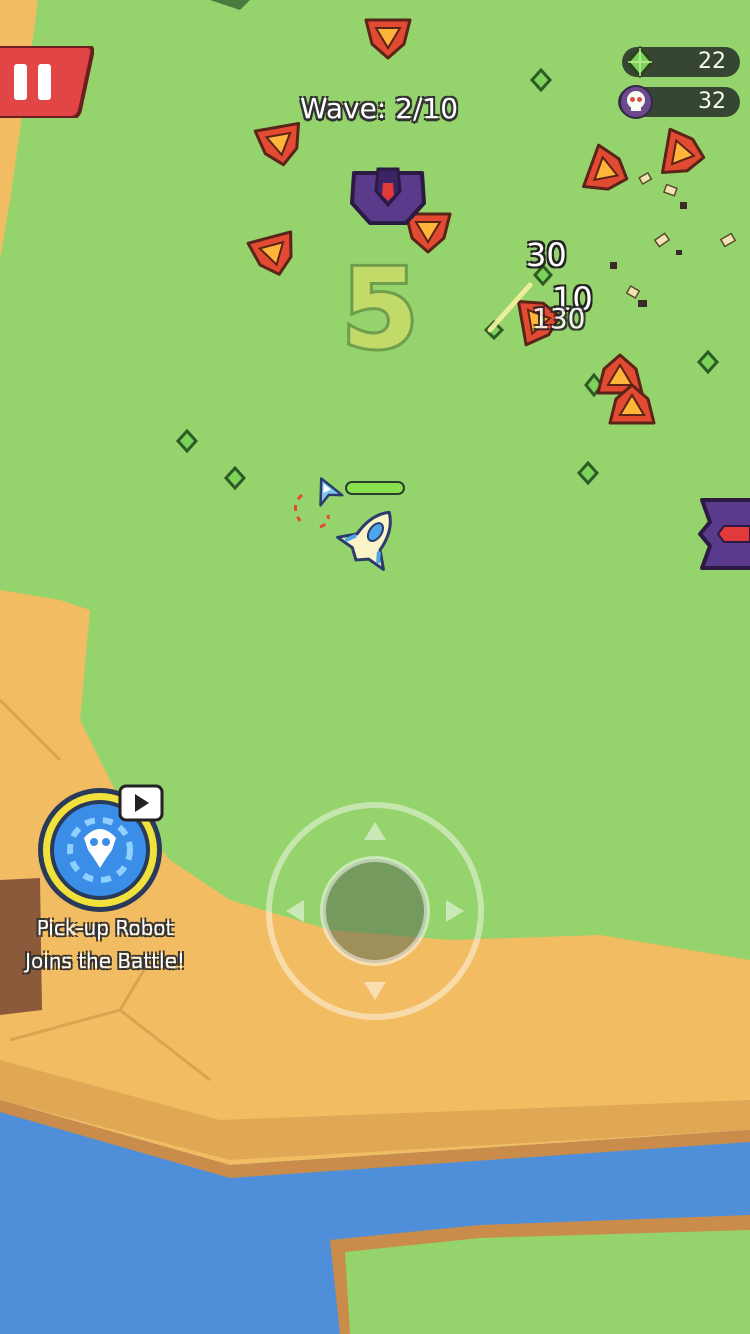 The image size is (750, 1334). I want to click on video-play-icon, so click(141, 803).